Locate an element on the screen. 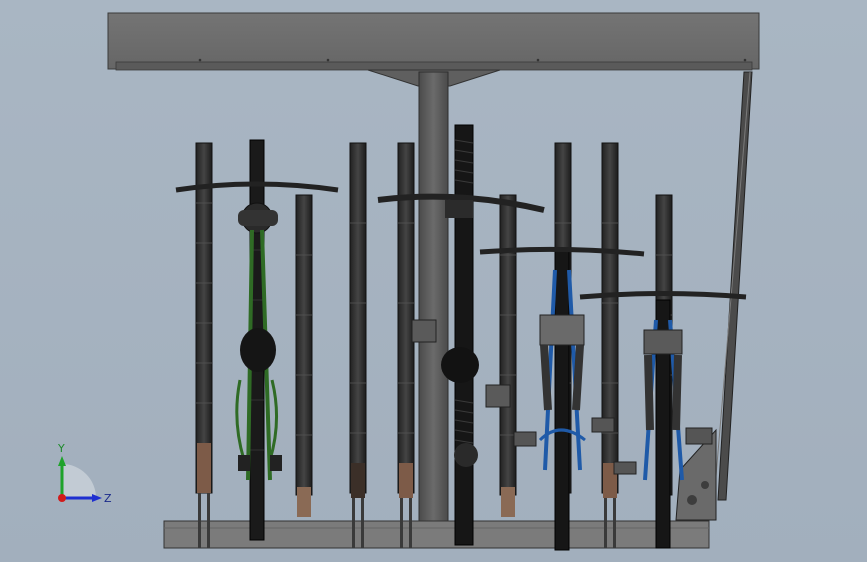  y-axis-label: Y is located at coordinates (61, 448).